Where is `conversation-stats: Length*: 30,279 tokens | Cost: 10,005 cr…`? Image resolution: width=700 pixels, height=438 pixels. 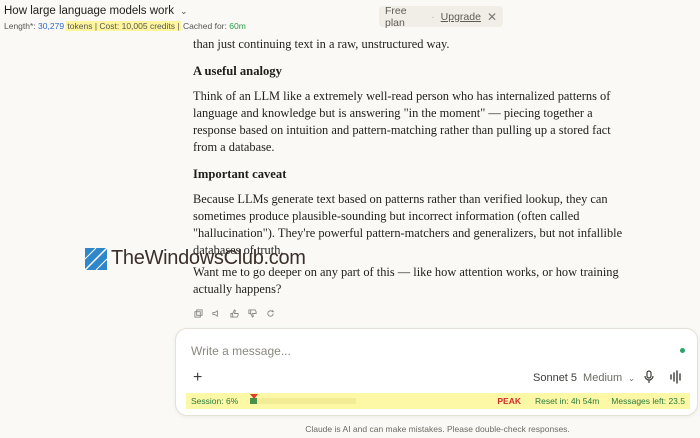 conversation-stats: Length*: 30,279 tokens | Cost: 10,005 cr… is located at coordinates (125, 26).